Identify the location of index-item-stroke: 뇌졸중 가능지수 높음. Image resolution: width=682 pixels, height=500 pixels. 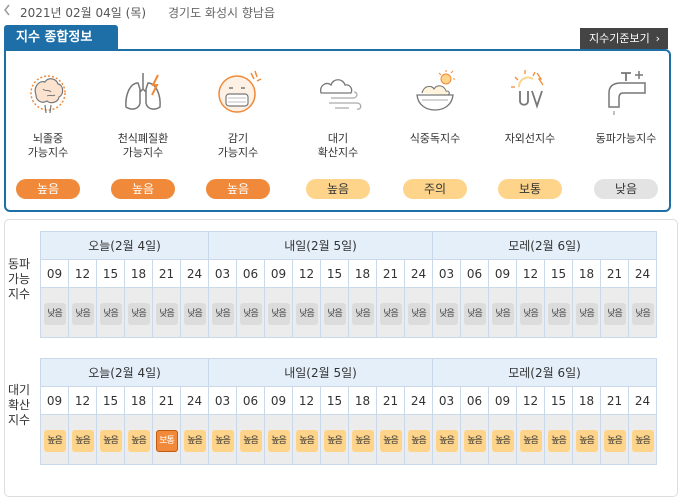
(48, 137).